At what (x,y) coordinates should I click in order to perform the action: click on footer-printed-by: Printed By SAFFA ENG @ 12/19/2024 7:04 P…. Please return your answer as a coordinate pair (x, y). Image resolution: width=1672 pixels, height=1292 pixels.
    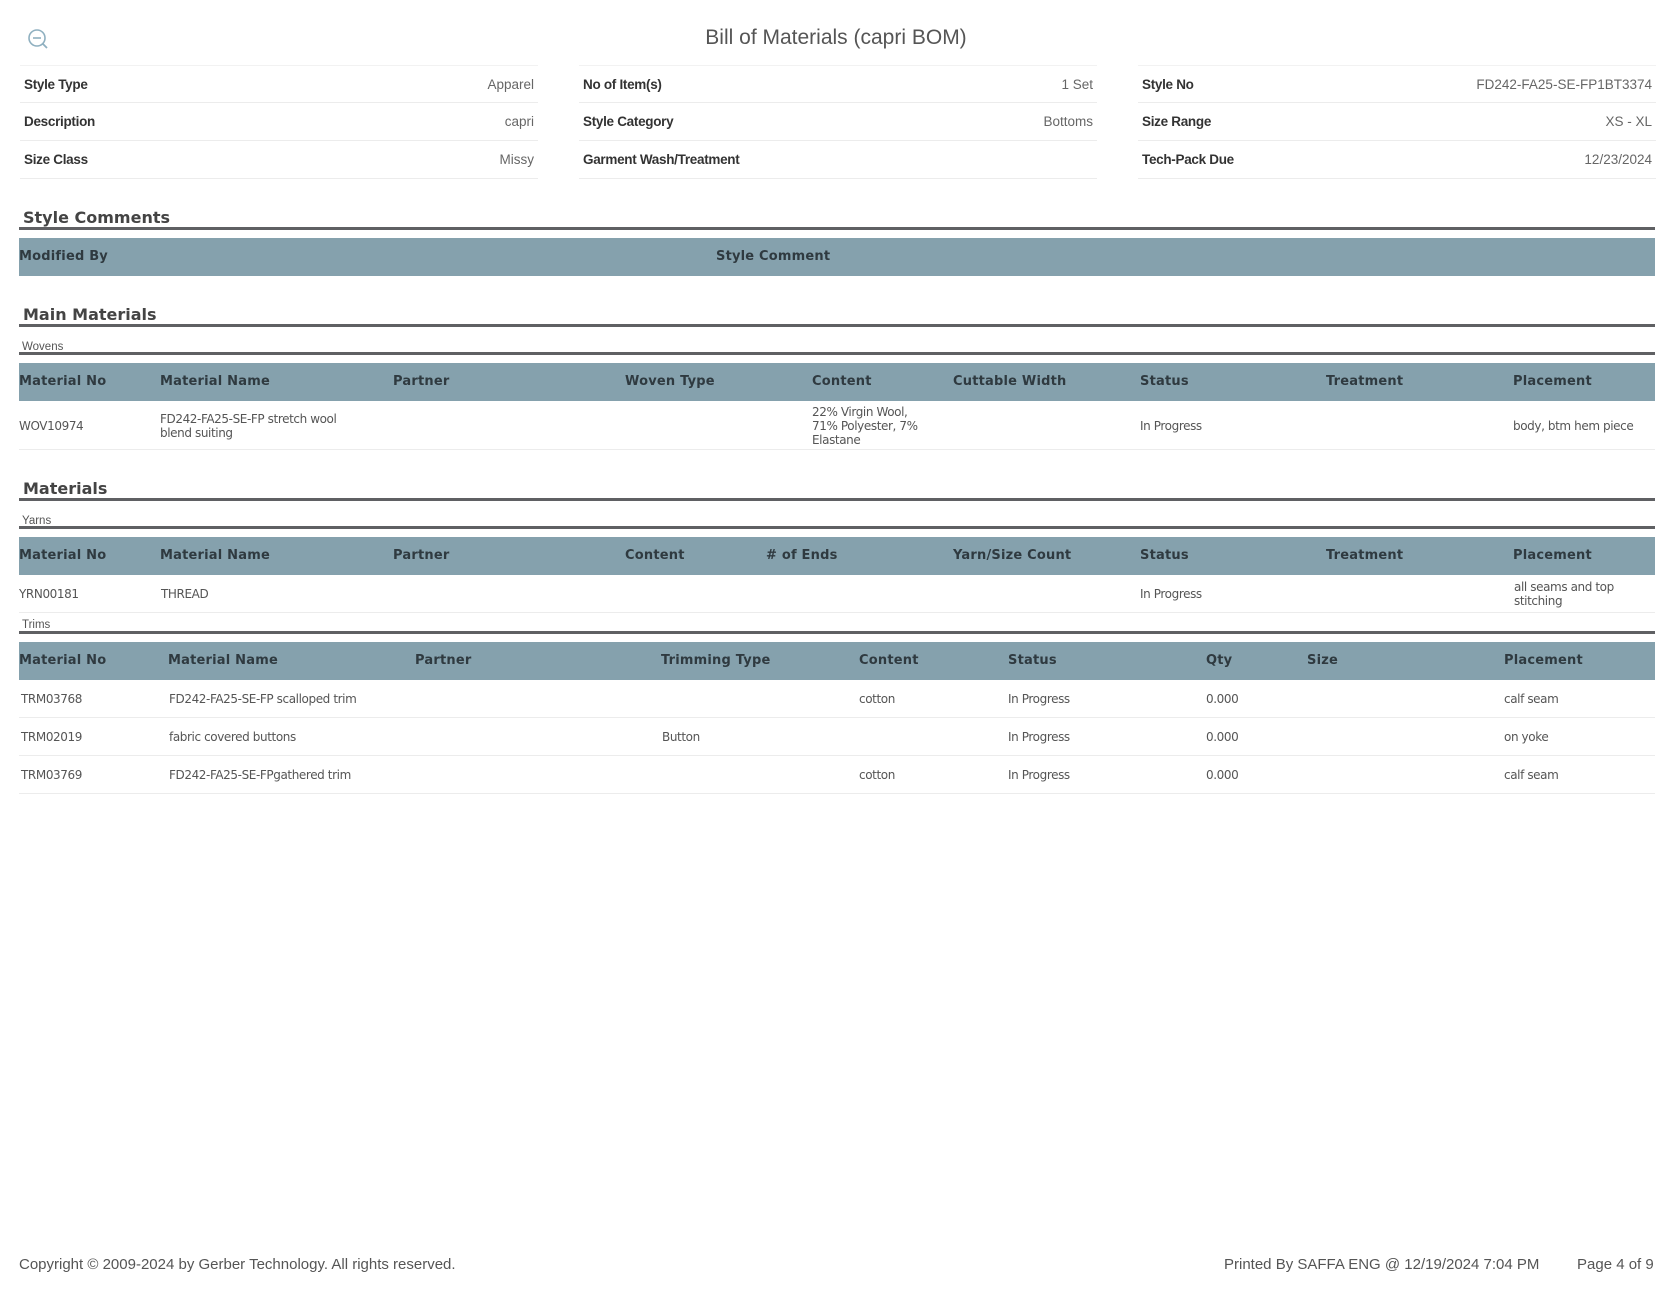
    Looking at the image, I should click on (1382, 1264).